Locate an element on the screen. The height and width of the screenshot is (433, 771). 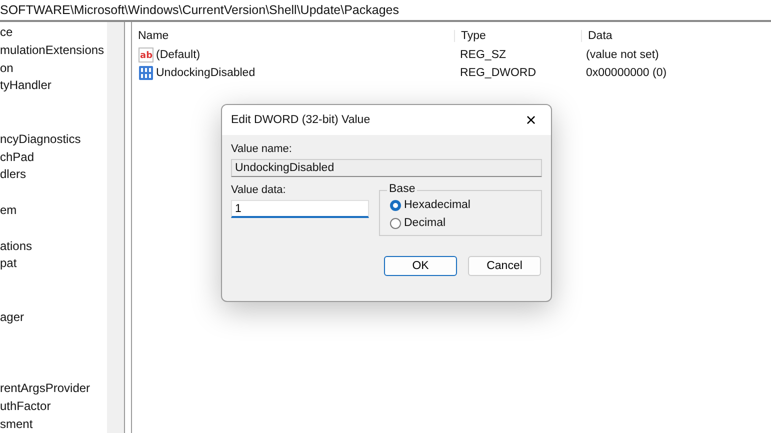
value-name: UndockingDisabled is located at coordinates (206, 73).